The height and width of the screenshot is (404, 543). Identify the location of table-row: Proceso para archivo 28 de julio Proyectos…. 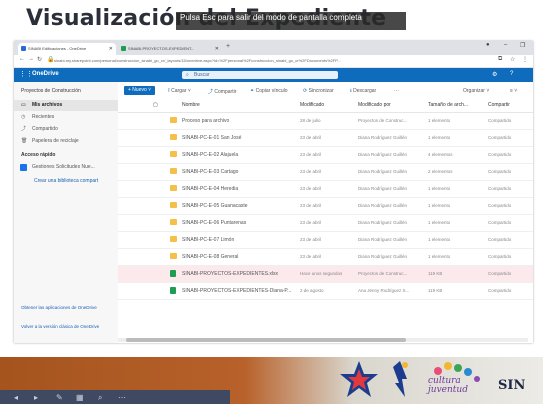
(325, 121).